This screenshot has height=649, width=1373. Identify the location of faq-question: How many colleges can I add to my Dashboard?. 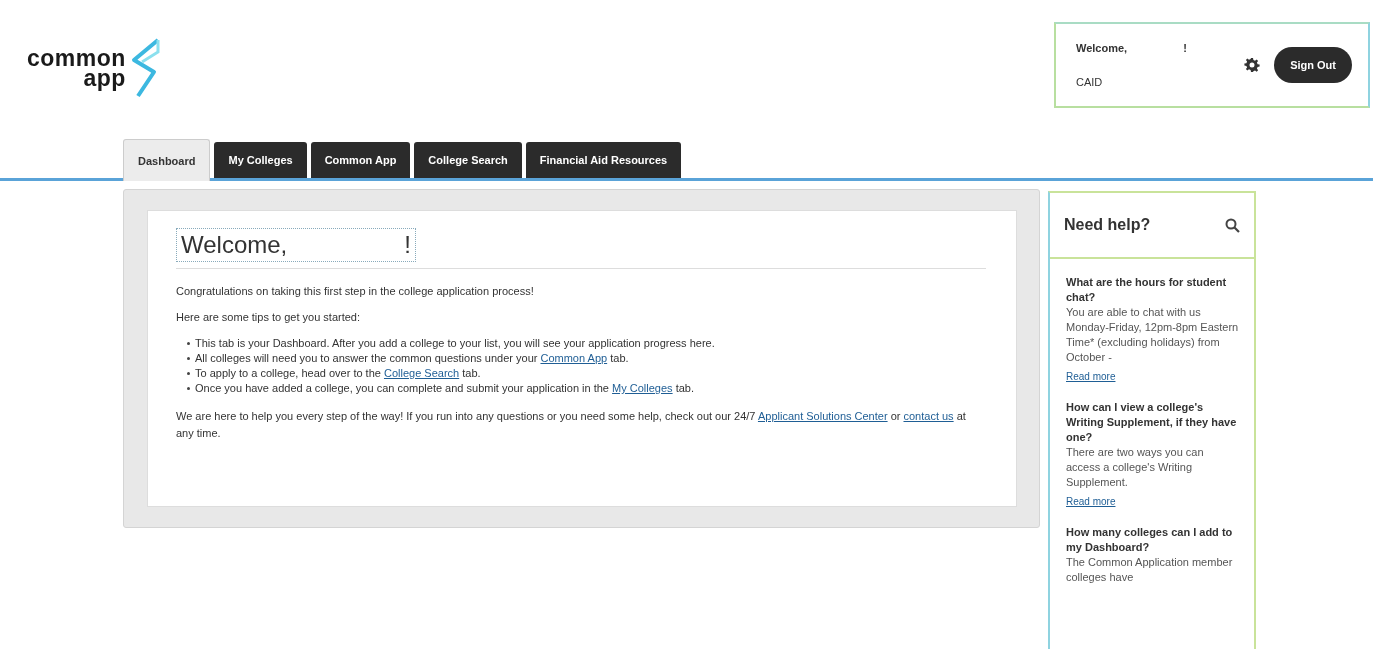
(1150, 540).